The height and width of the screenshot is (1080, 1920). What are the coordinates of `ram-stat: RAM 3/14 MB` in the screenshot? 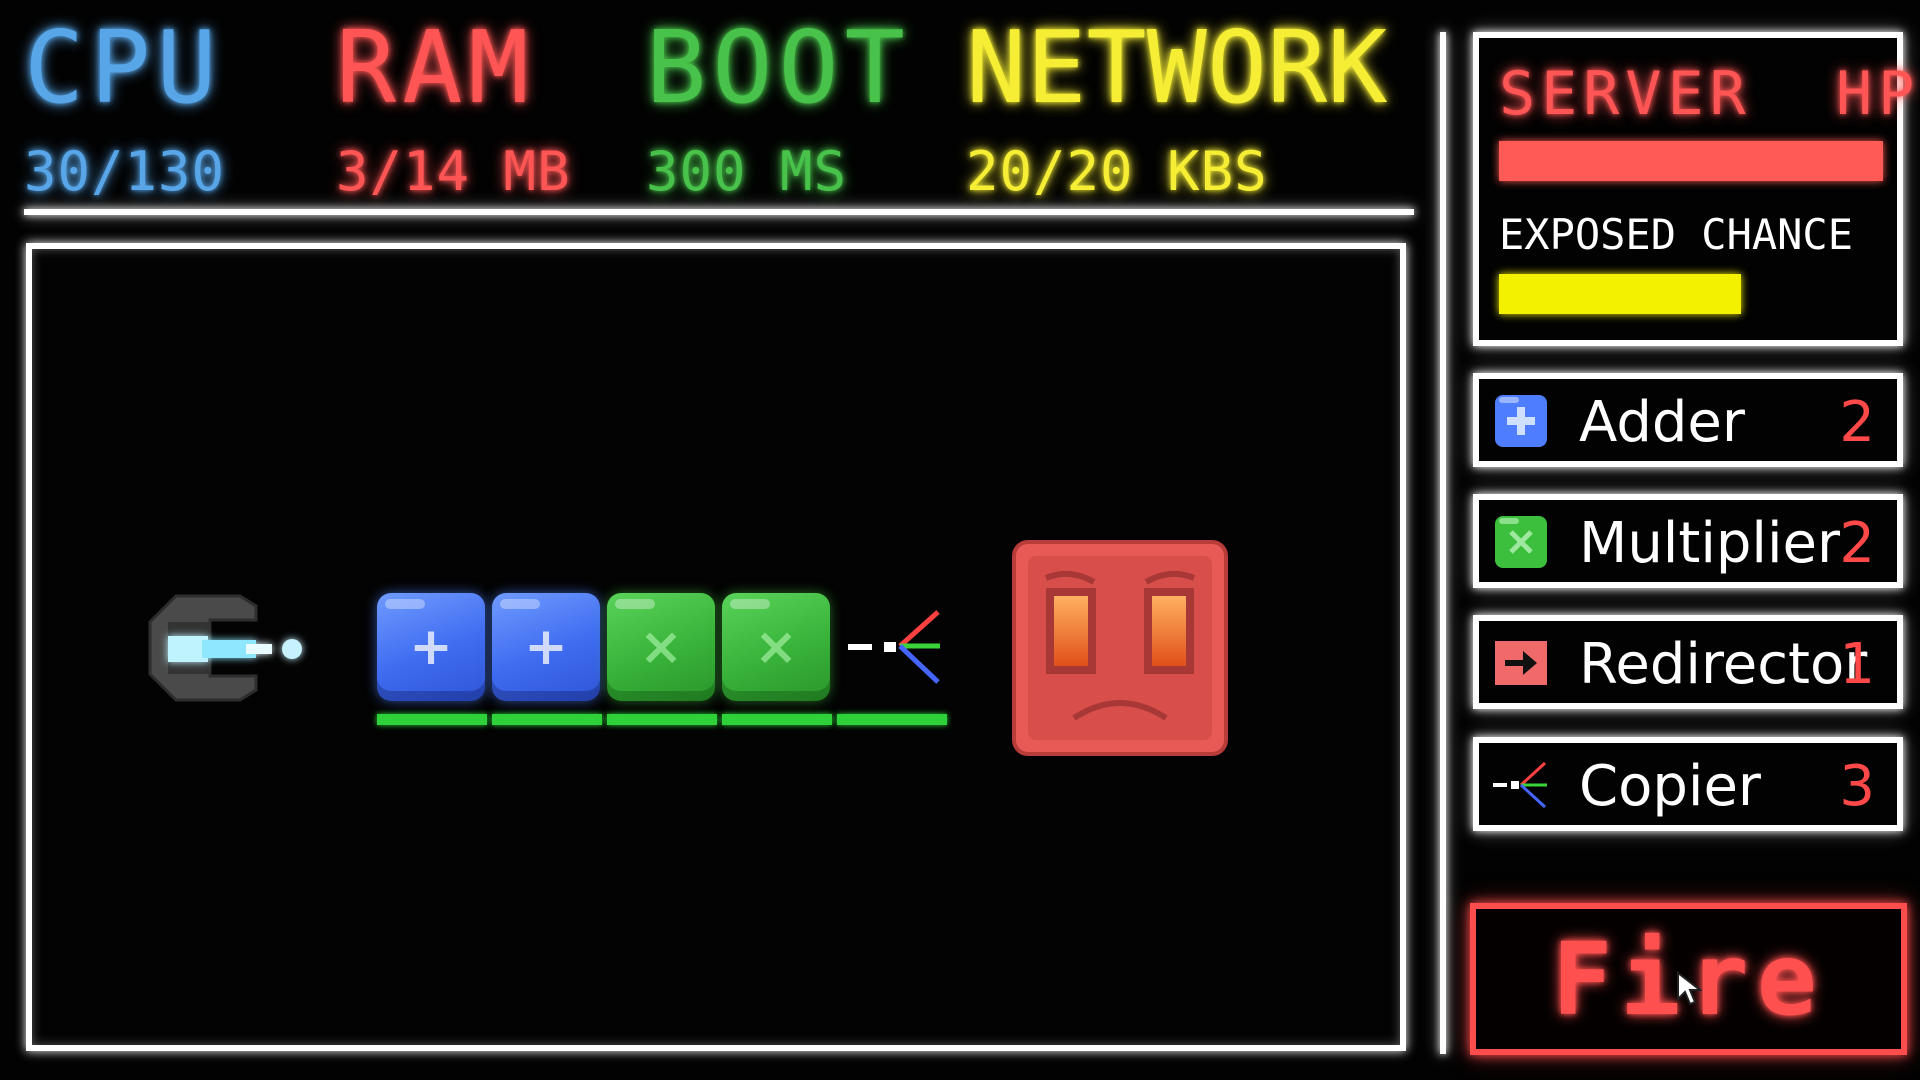 It's located at (453, 110).